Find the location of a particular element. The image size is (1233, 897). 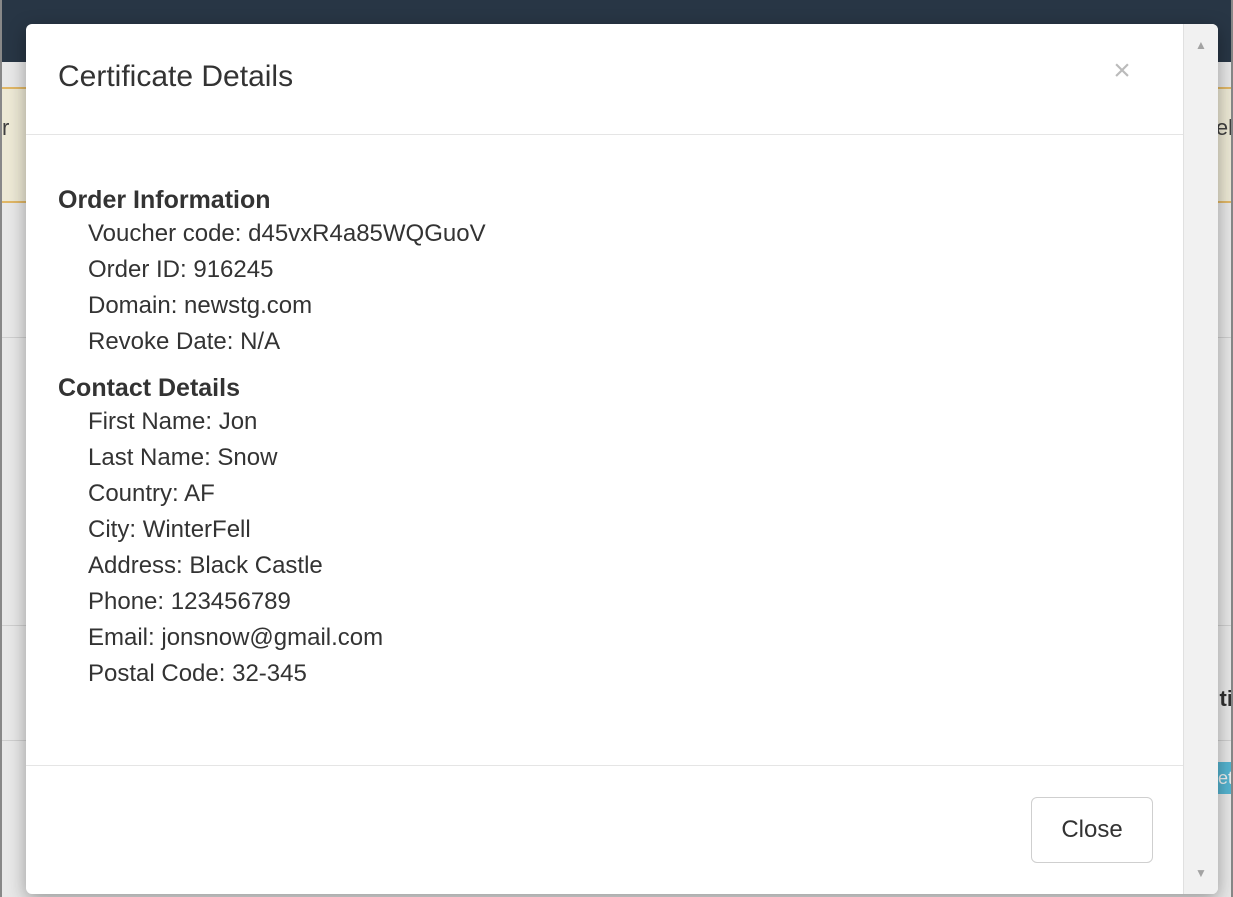

modal-header: Certificate Details × is located at coordinates (604, 79).